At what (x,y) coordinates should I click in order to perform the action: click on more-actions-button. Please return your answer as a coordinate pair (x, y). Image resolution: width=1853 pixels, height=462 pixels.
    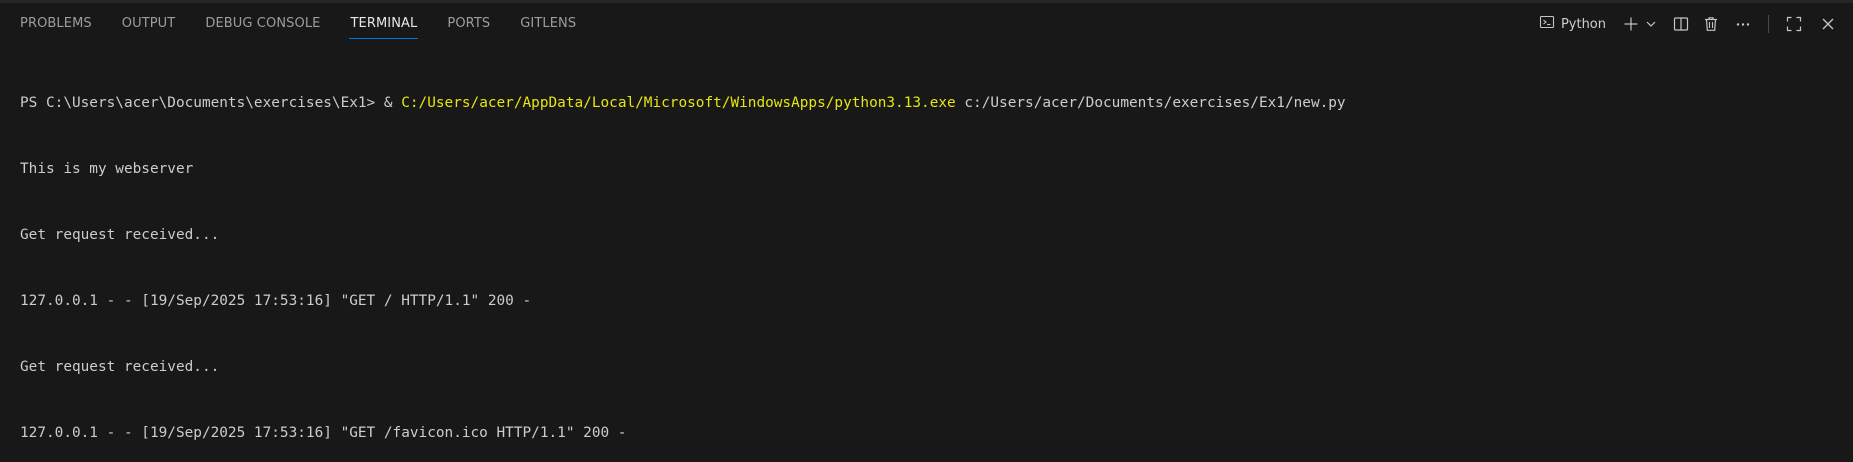
    Looking at the image, I should click on (1743, 24).